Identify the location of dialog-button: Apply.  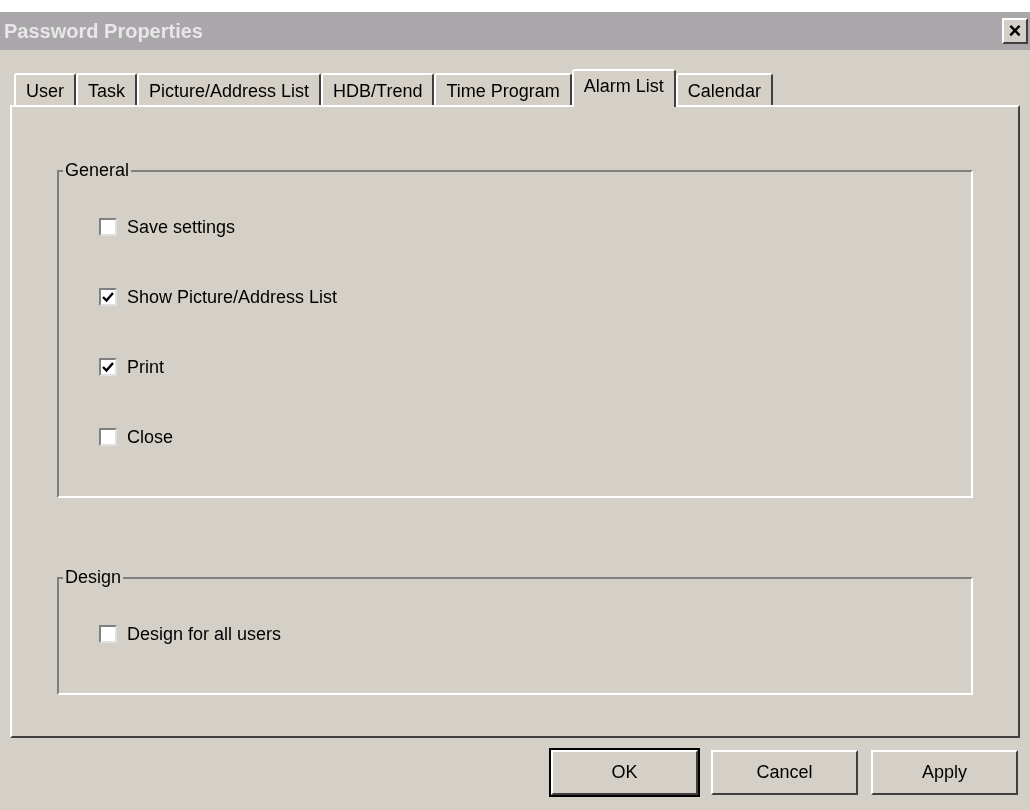
(944, 772).